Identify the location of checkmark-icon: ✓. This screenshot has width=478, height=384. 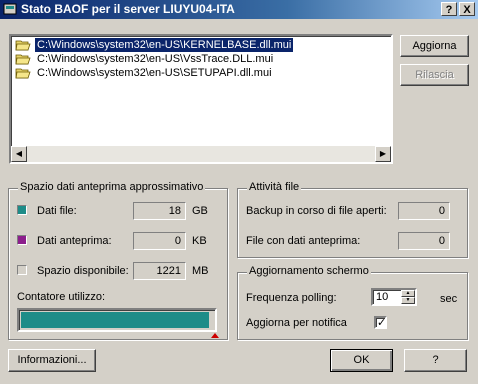
(382, 323).